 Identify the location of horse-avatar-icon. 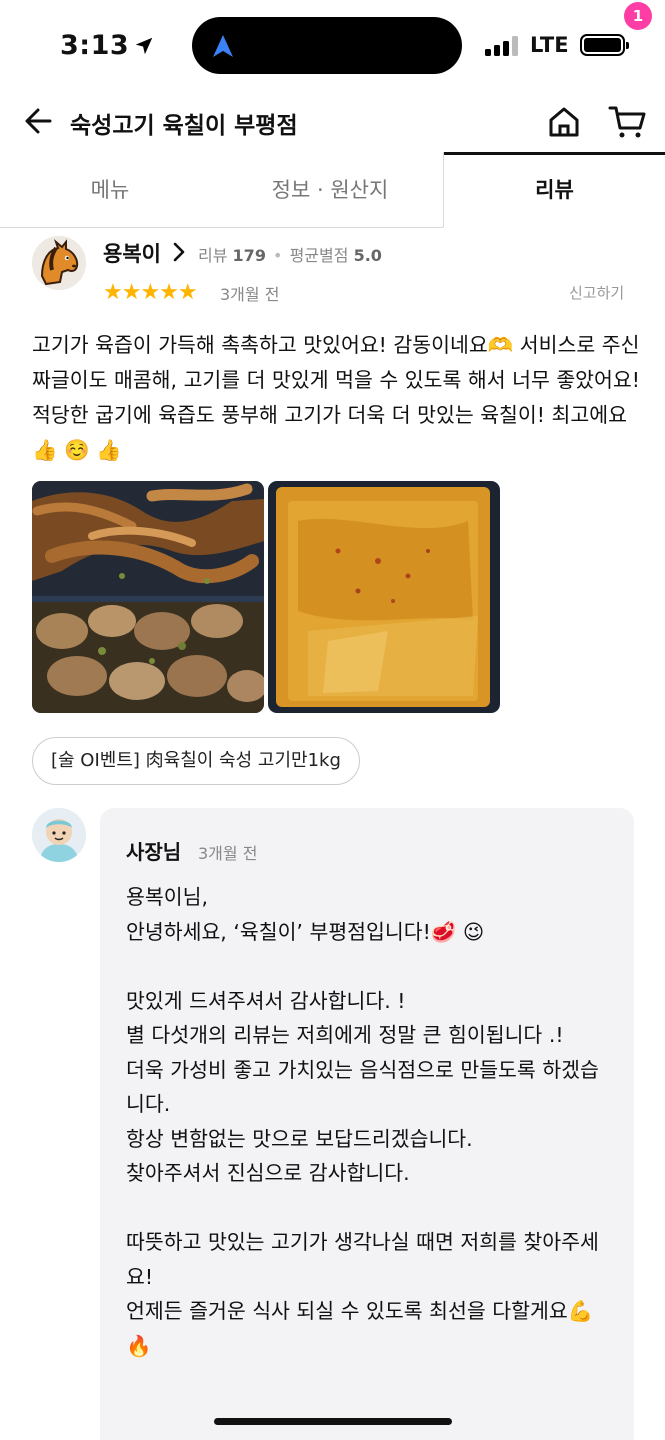
(59, 263).